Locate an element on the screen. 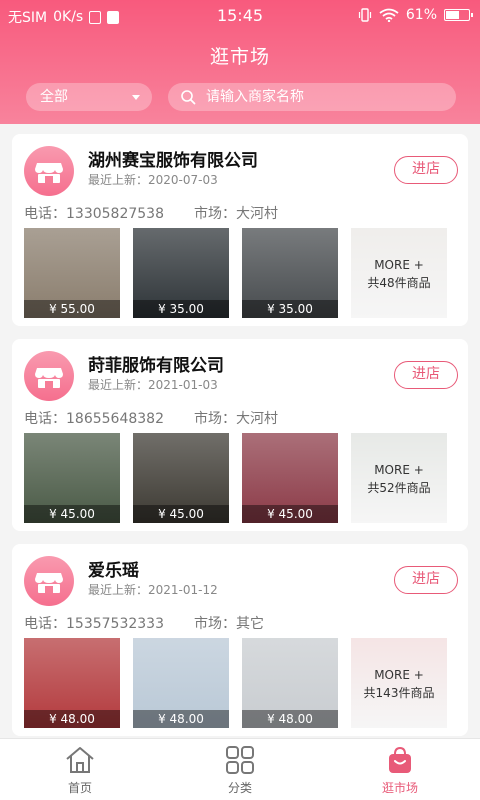 The height and width of the screenshot is (800, 480). status-bar: 无SIM 0K/s 15:45 61% is located at coordinates (240, 16).